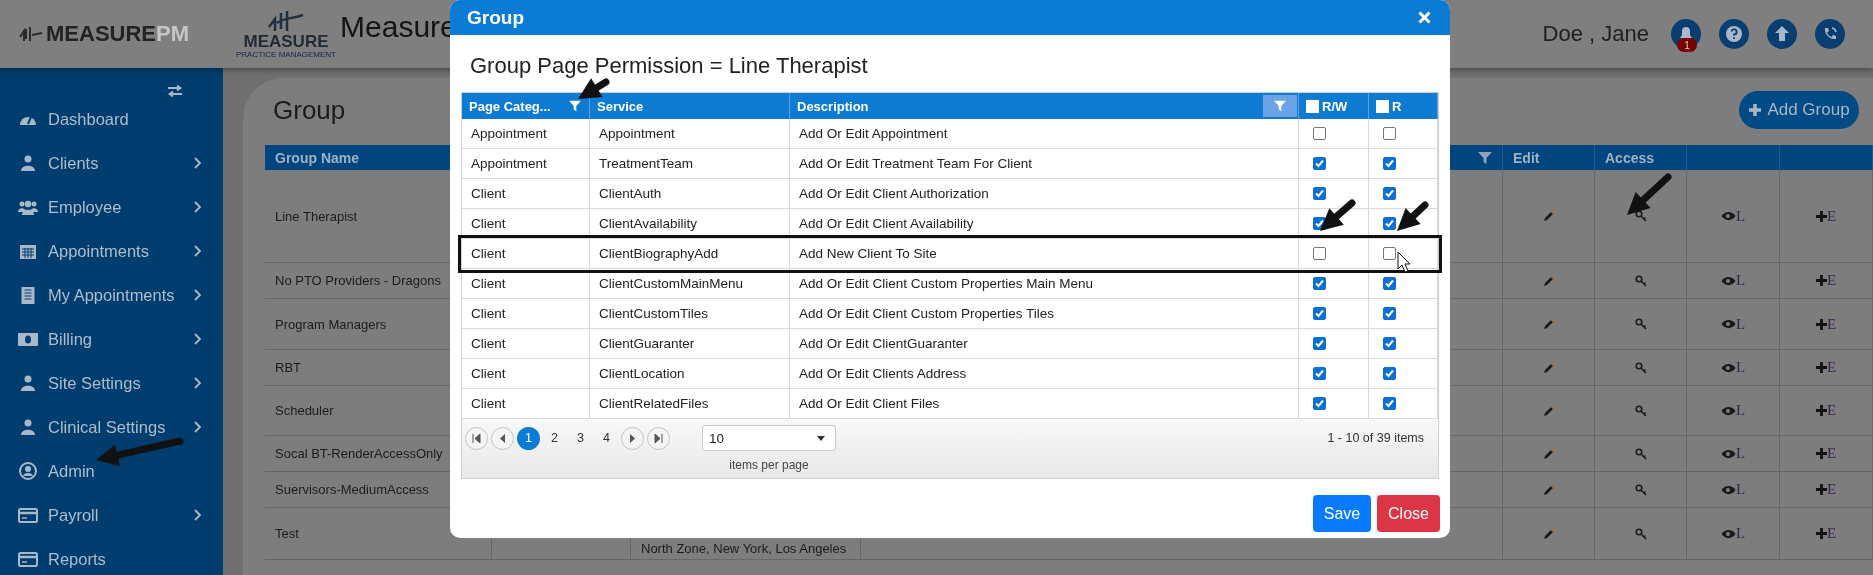 This screenshot has height=575, width=1873. What do you see at coordinates (476, 438) in the screenshot?
I see `first-page-button` at bounding box center [476, 438].